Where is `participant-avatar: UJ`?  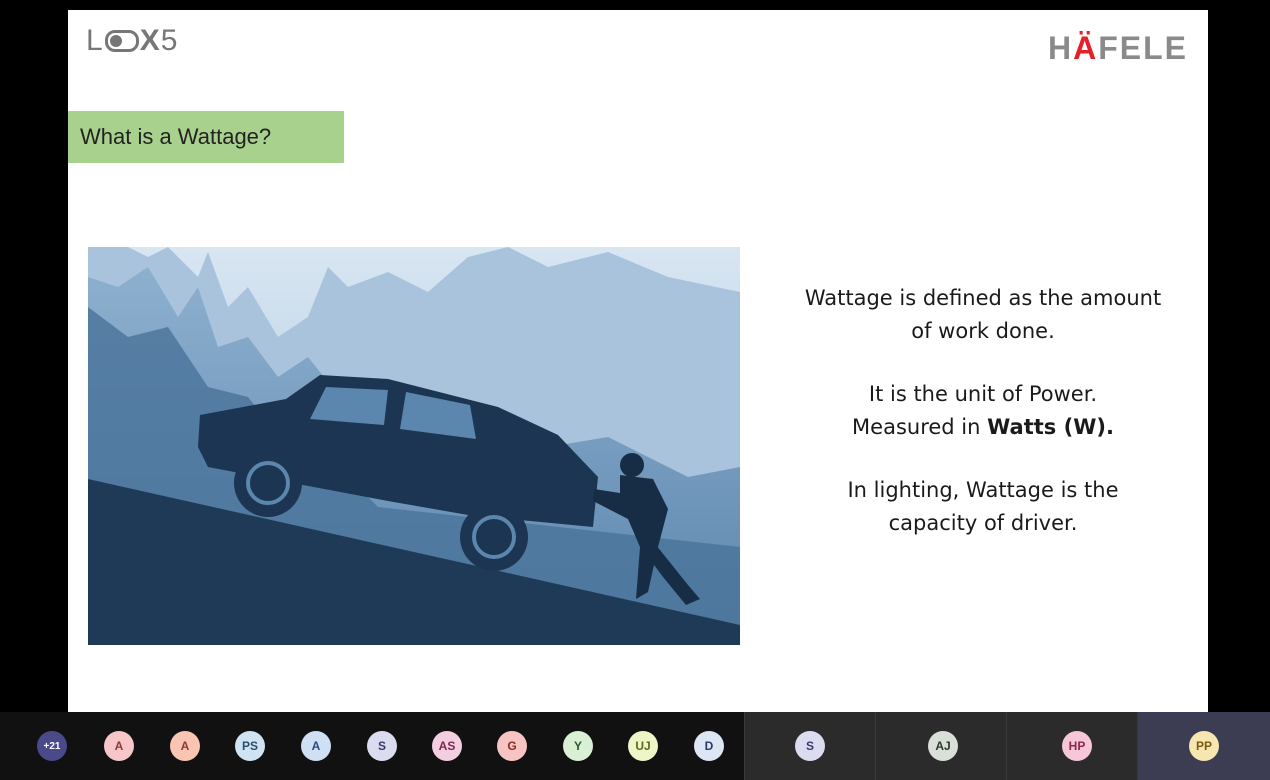 participant-avatar: UJ is located at coordinates (643, 746).